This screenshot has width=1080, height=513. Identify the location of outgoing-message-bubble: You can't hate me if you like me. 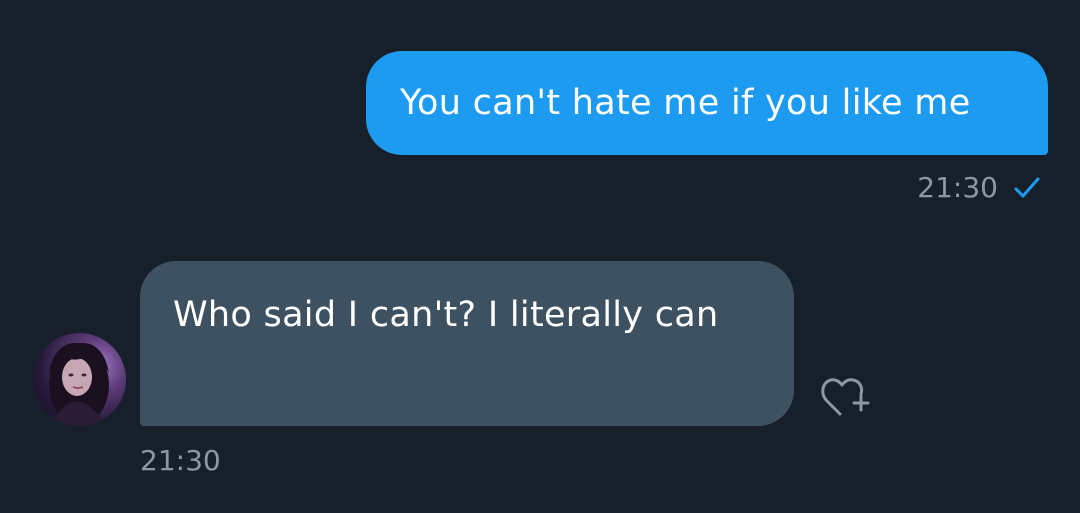
(707, 103).